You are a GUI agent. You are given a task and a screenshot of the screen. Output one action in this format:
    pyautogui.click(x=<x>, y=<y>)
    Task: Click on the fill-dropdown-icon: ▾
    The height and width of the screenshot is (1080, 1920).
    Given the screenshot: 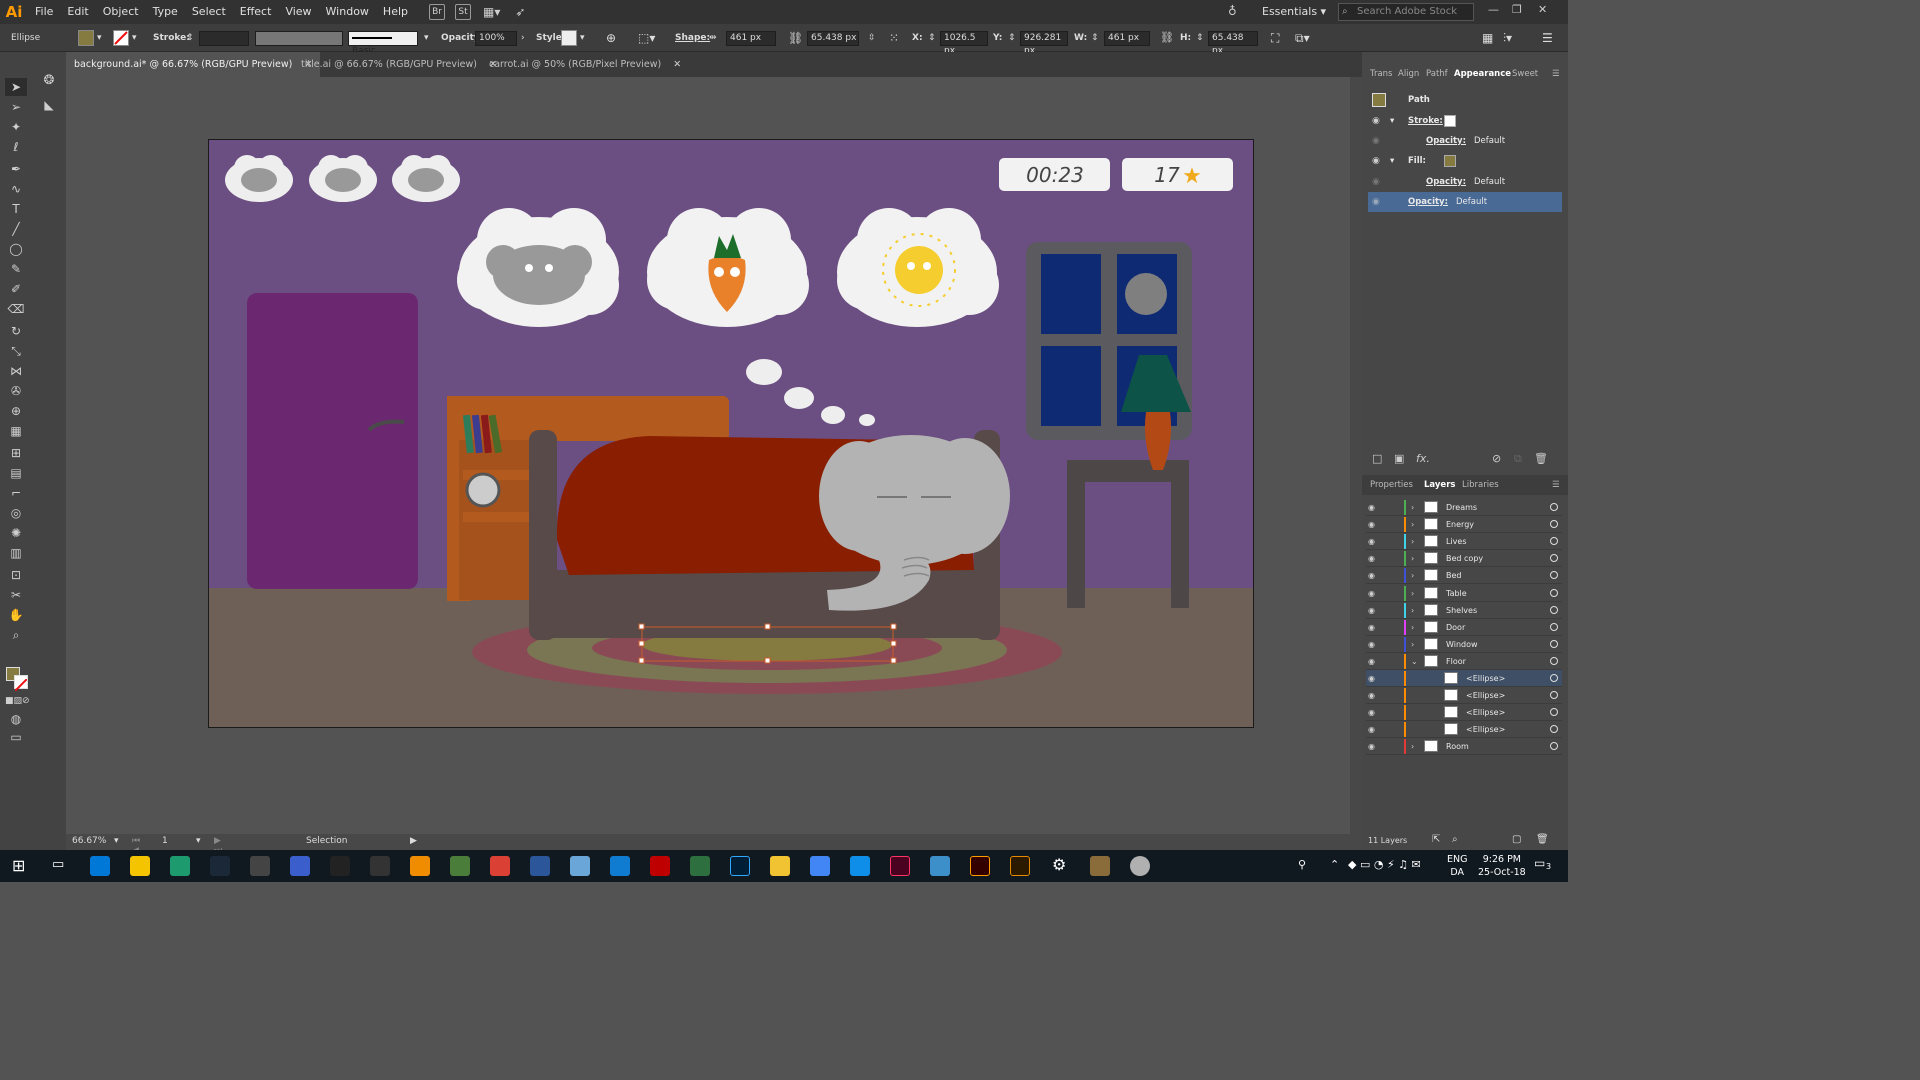 What is the action you would take?
    pyautogui.click(x=99, y=38)
    